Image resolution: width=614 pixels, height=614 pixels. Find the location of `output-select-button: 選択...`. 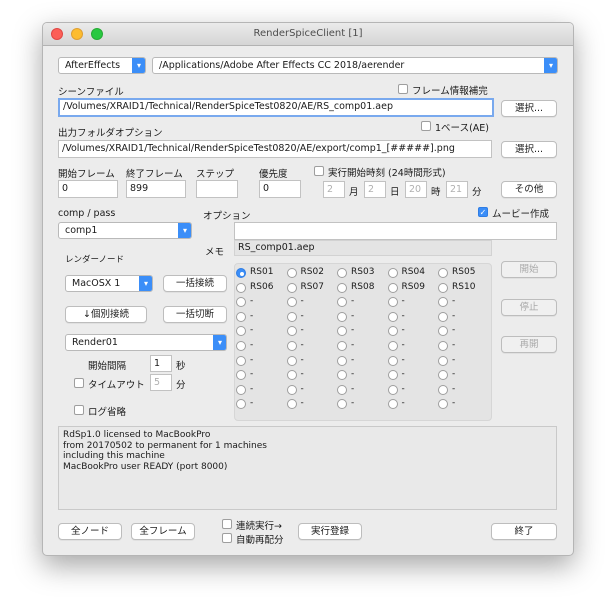

output-select-button: 選択... is located at coordinates (529, 149).